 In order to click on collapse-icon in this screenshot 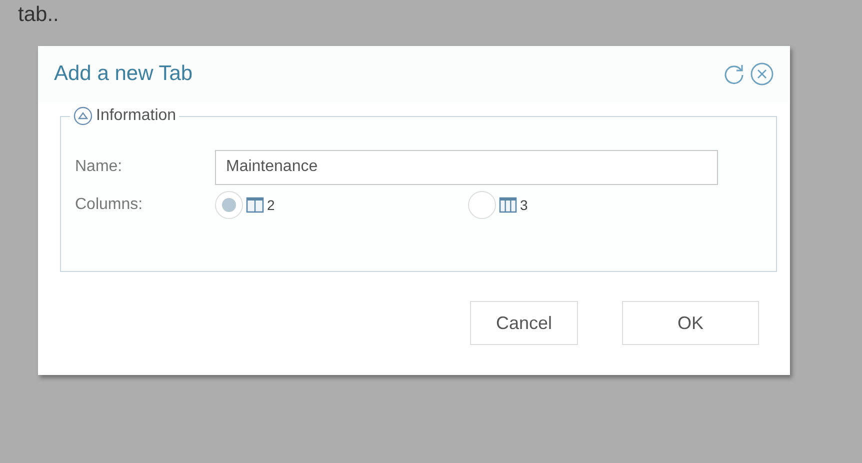, I will do `click(83, 116)`.